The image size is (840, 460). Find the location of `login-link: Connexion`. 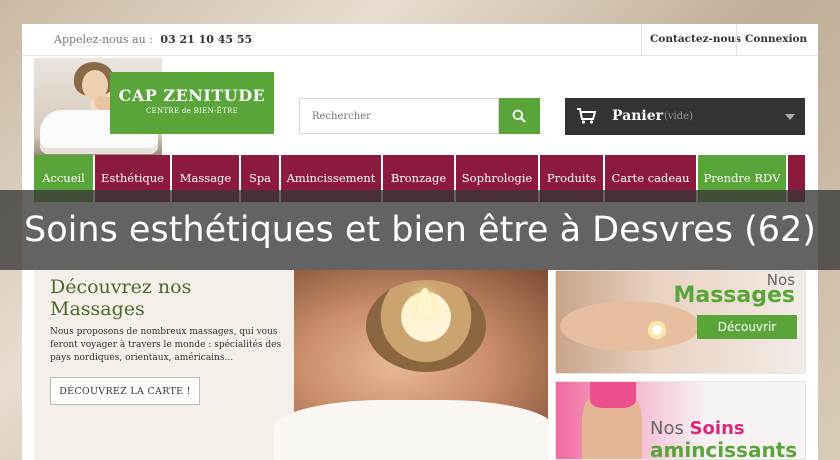

login-link: Connexion is located at coordinates (775, 40).